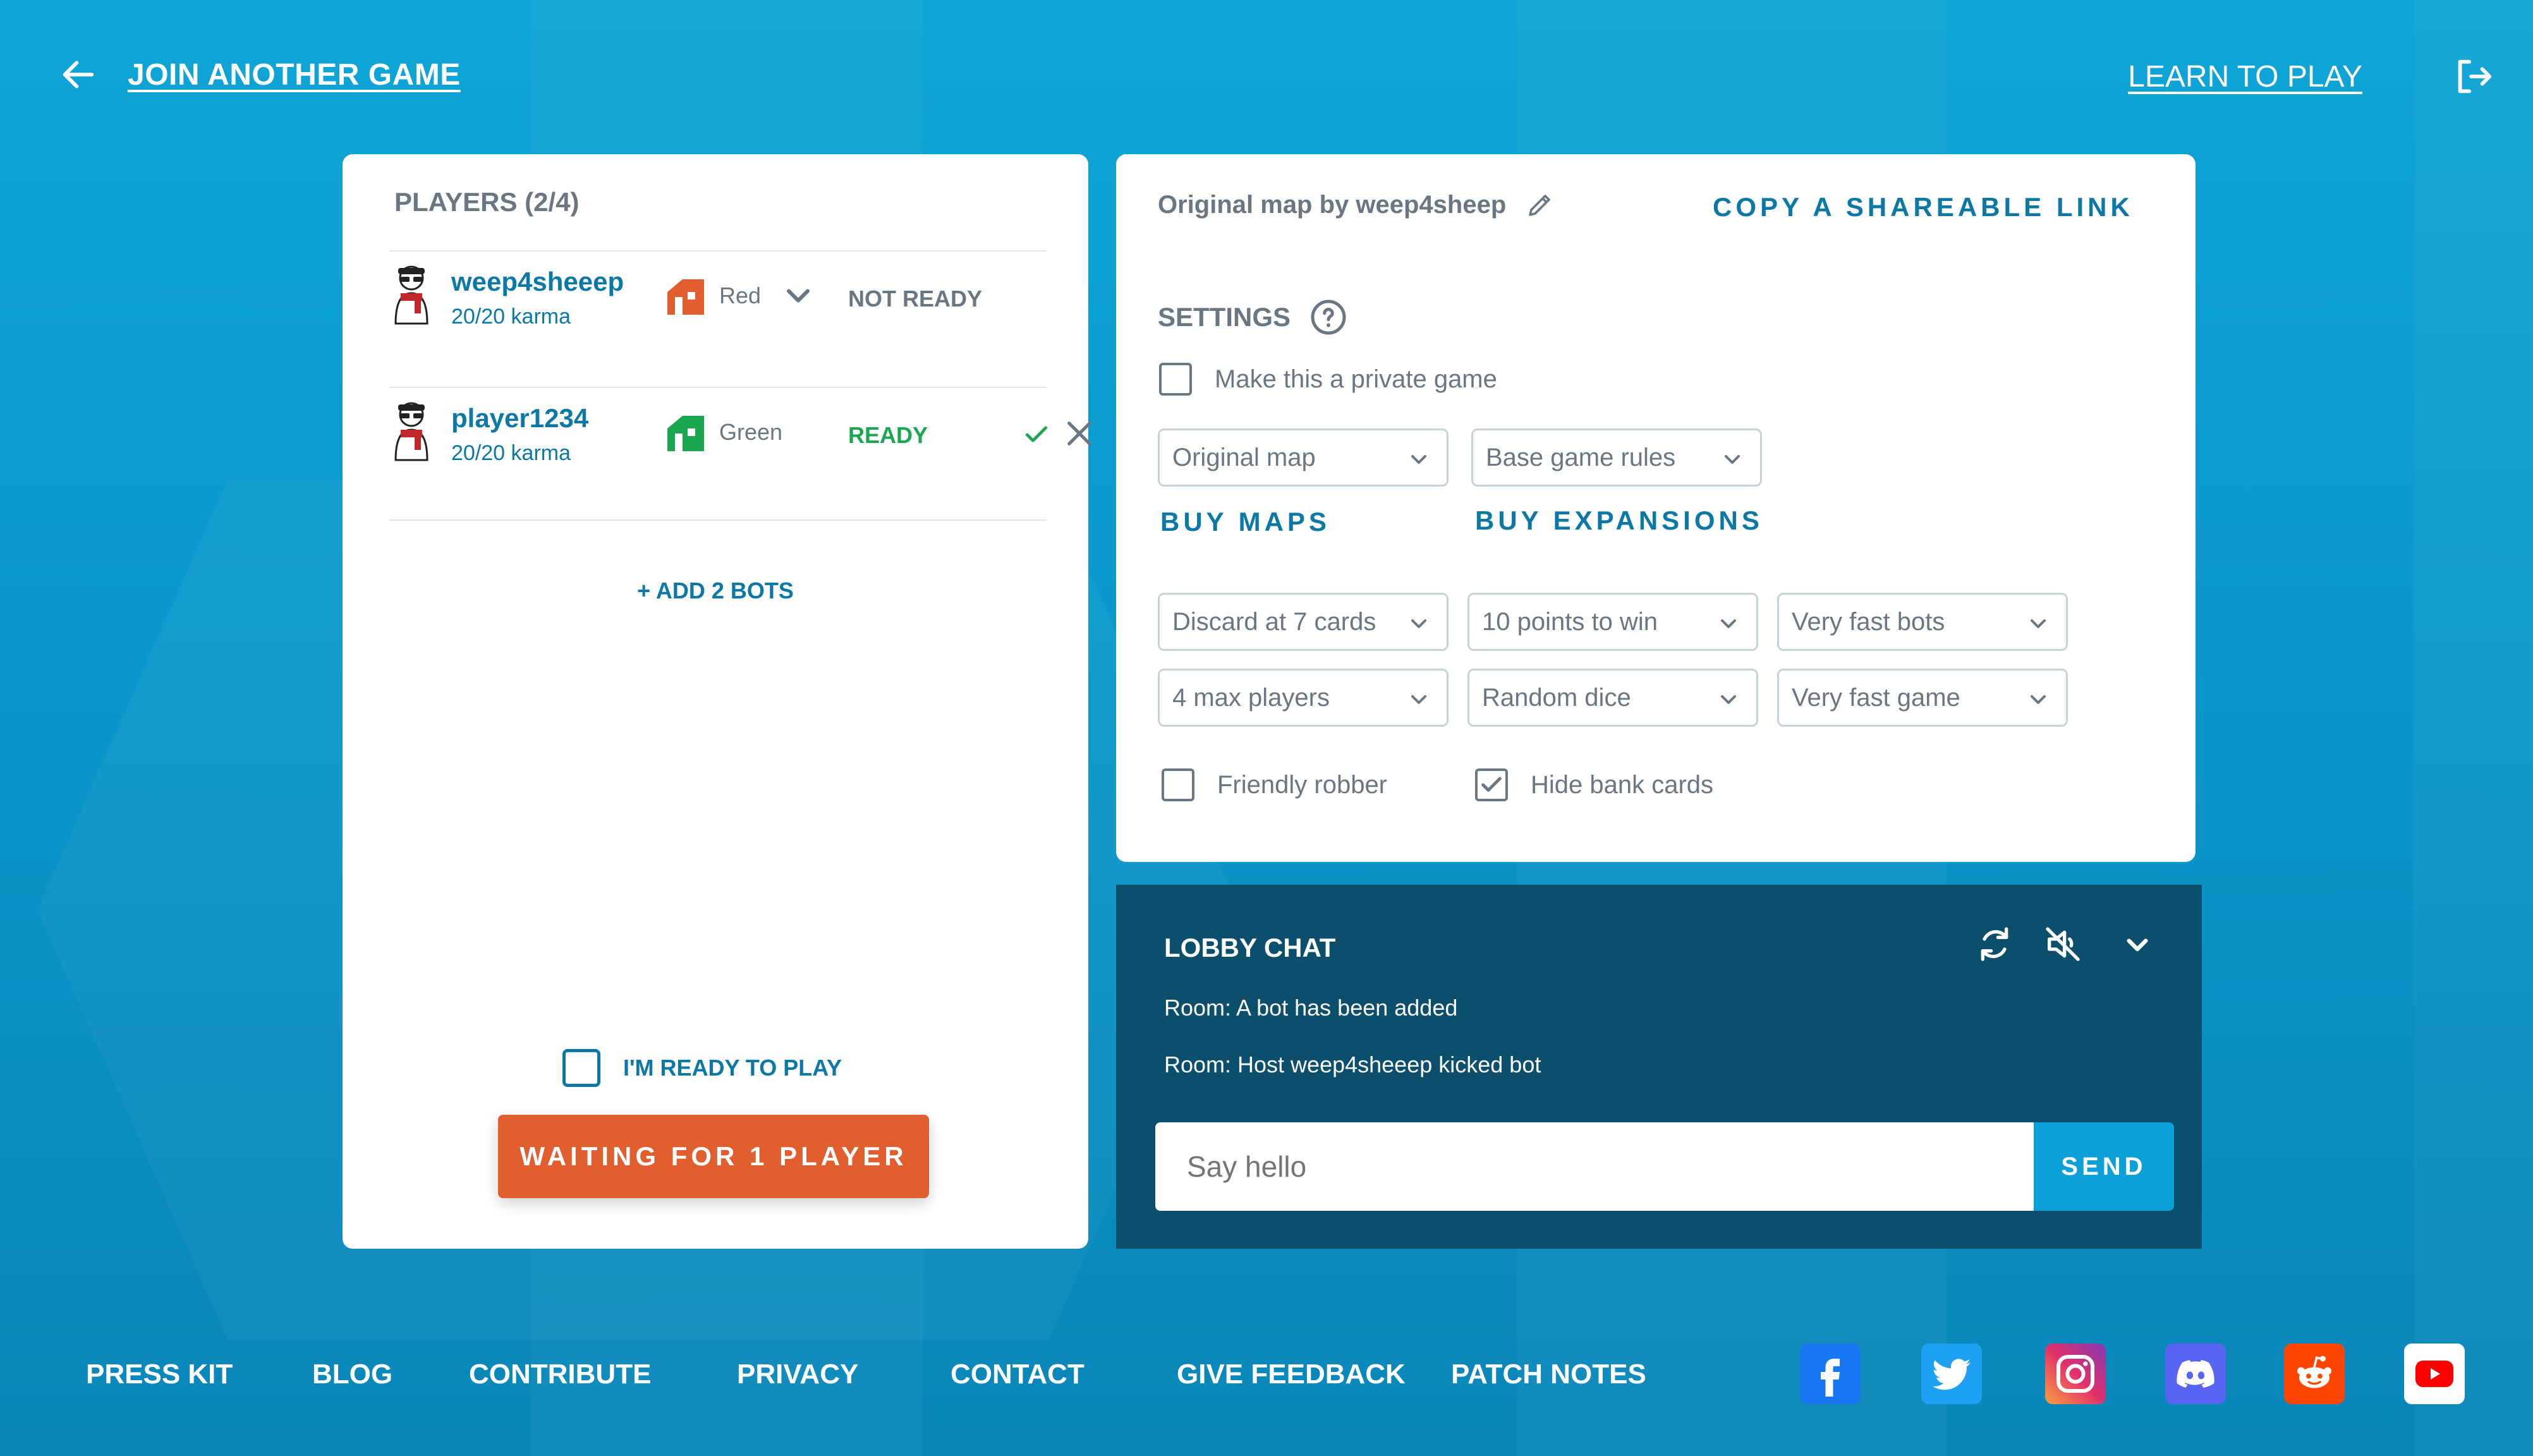 Image resolution: width=2533 pixels, height=1456 pixels. I want to click on twitter-icon, so click(1951, 1374).